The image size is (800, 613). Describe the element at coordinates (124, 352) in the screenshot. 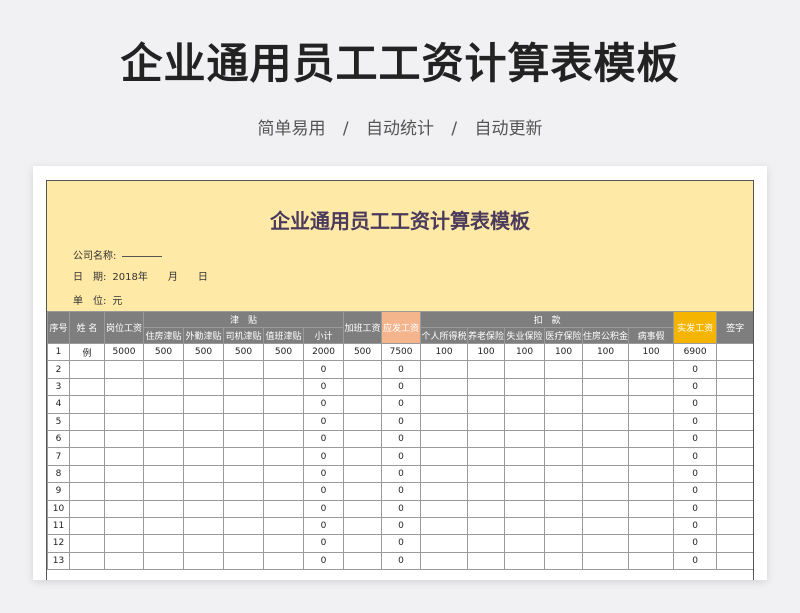

I see `table-cell: 5000` at that location.